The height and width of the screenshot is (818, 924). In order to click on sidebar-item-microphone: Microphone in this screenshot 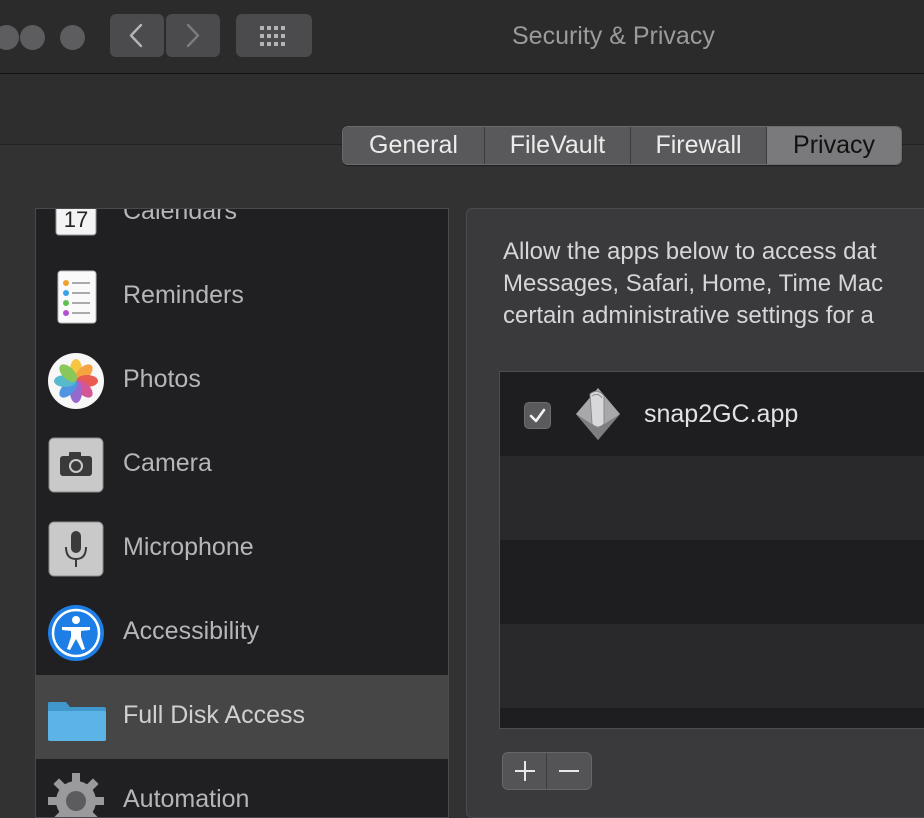, I will do `click(242, 549)`.